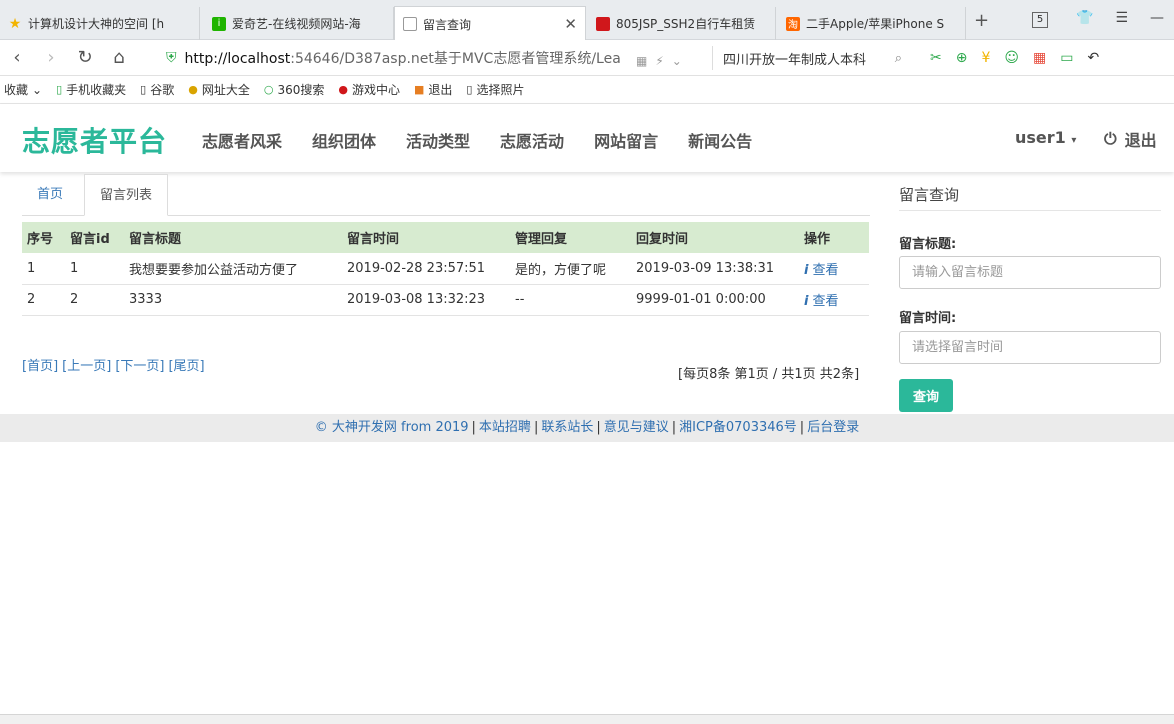  What do you see at coordinates (477, 140) in the screenshot?
I see `main-nav: 志愿者风采 组织团体 活动类型 志愿活动 网站留言 新闻公告` at bounding box center [477, 140].